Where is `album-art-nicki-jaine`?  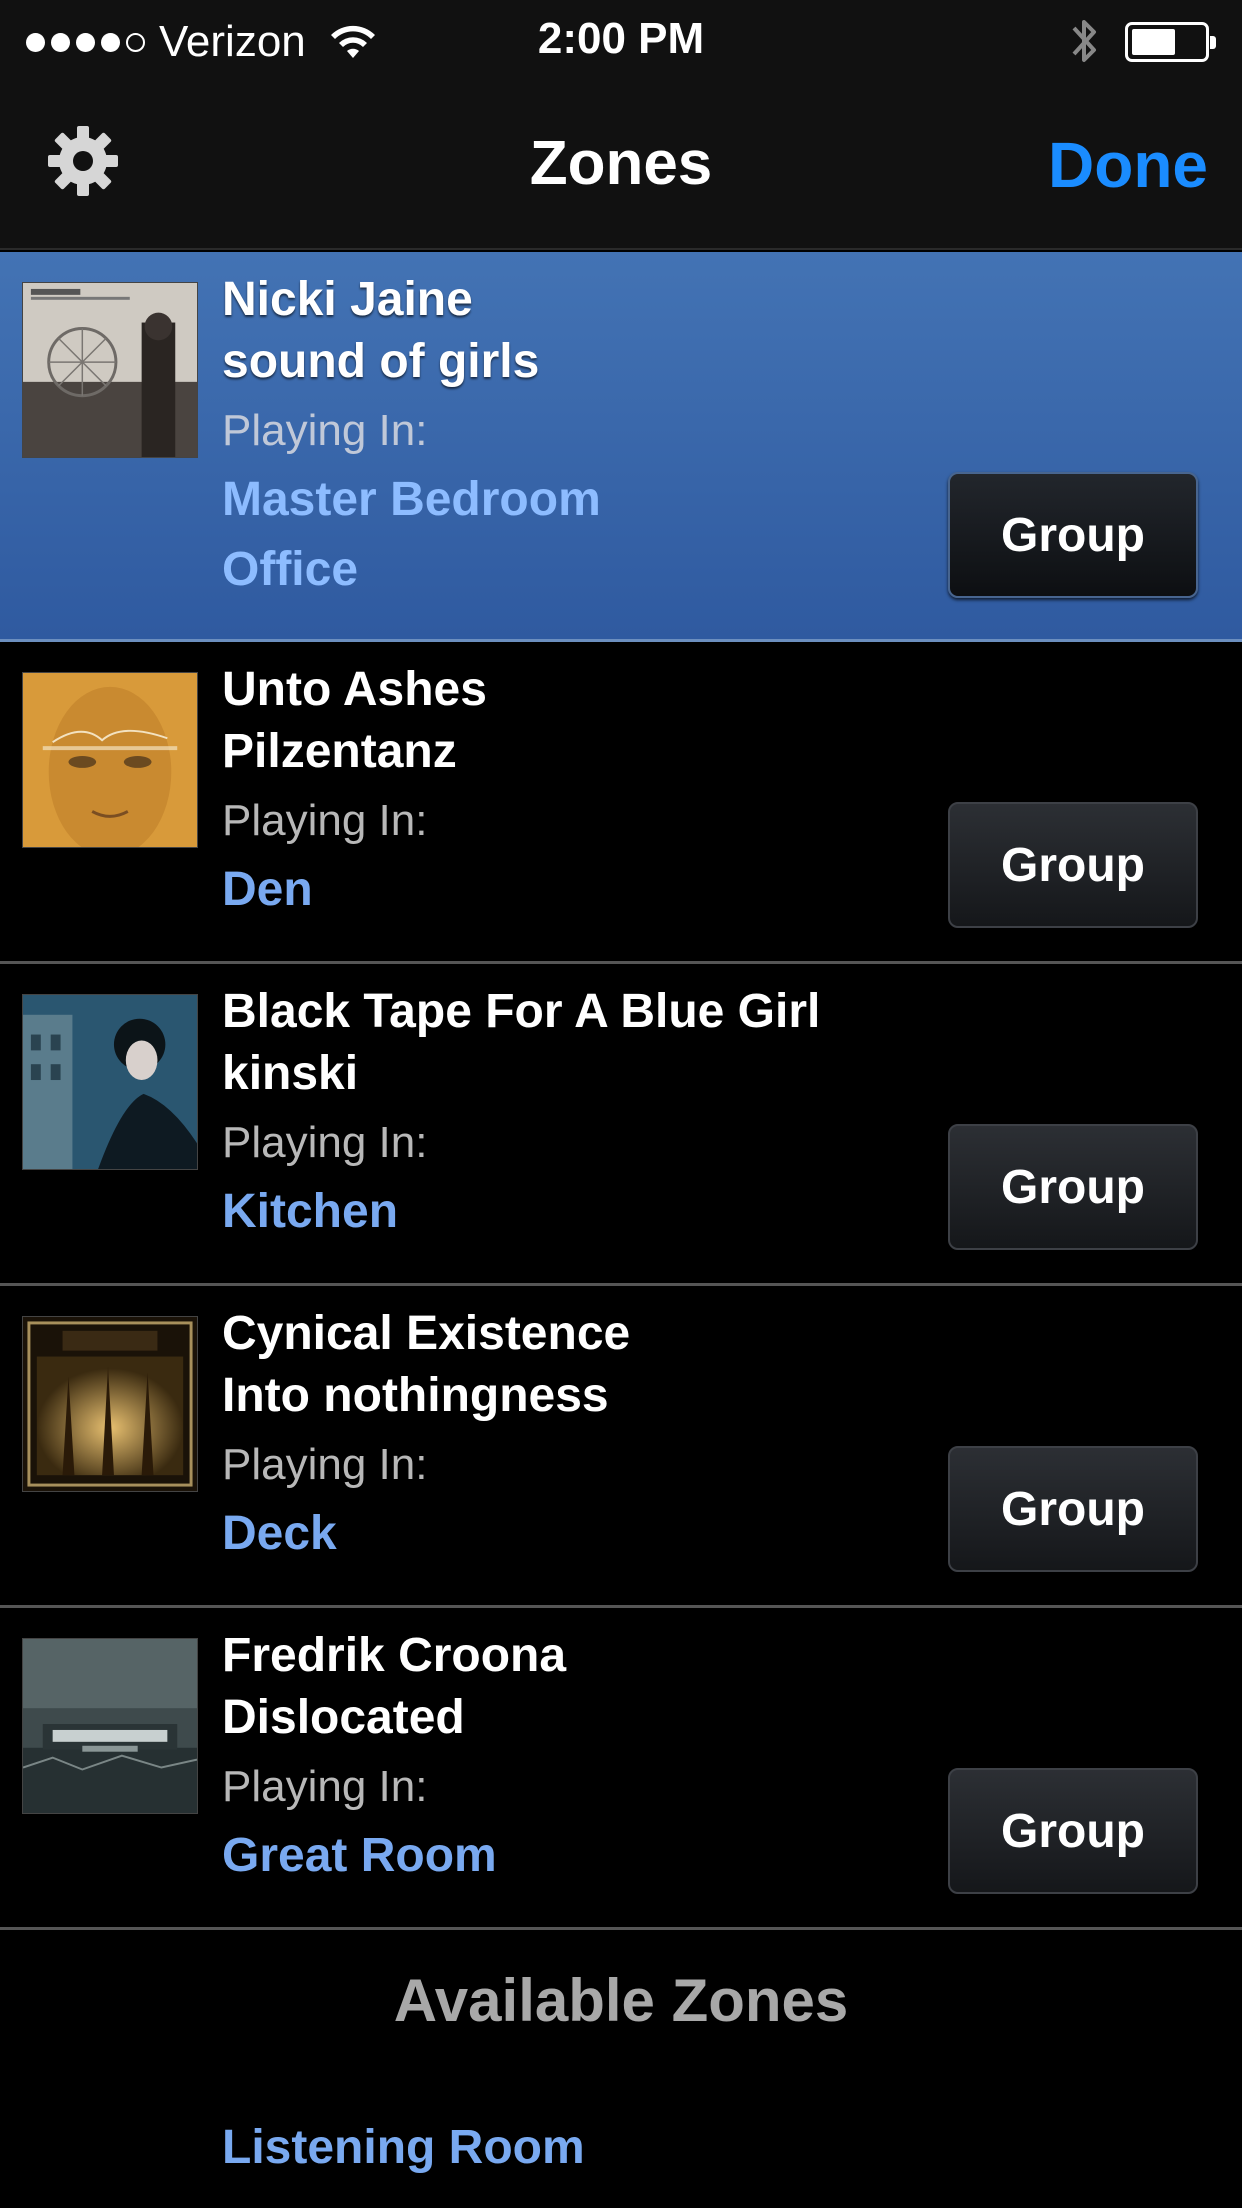 album-art-nicki-jaine is located at coordinates (110, 370).